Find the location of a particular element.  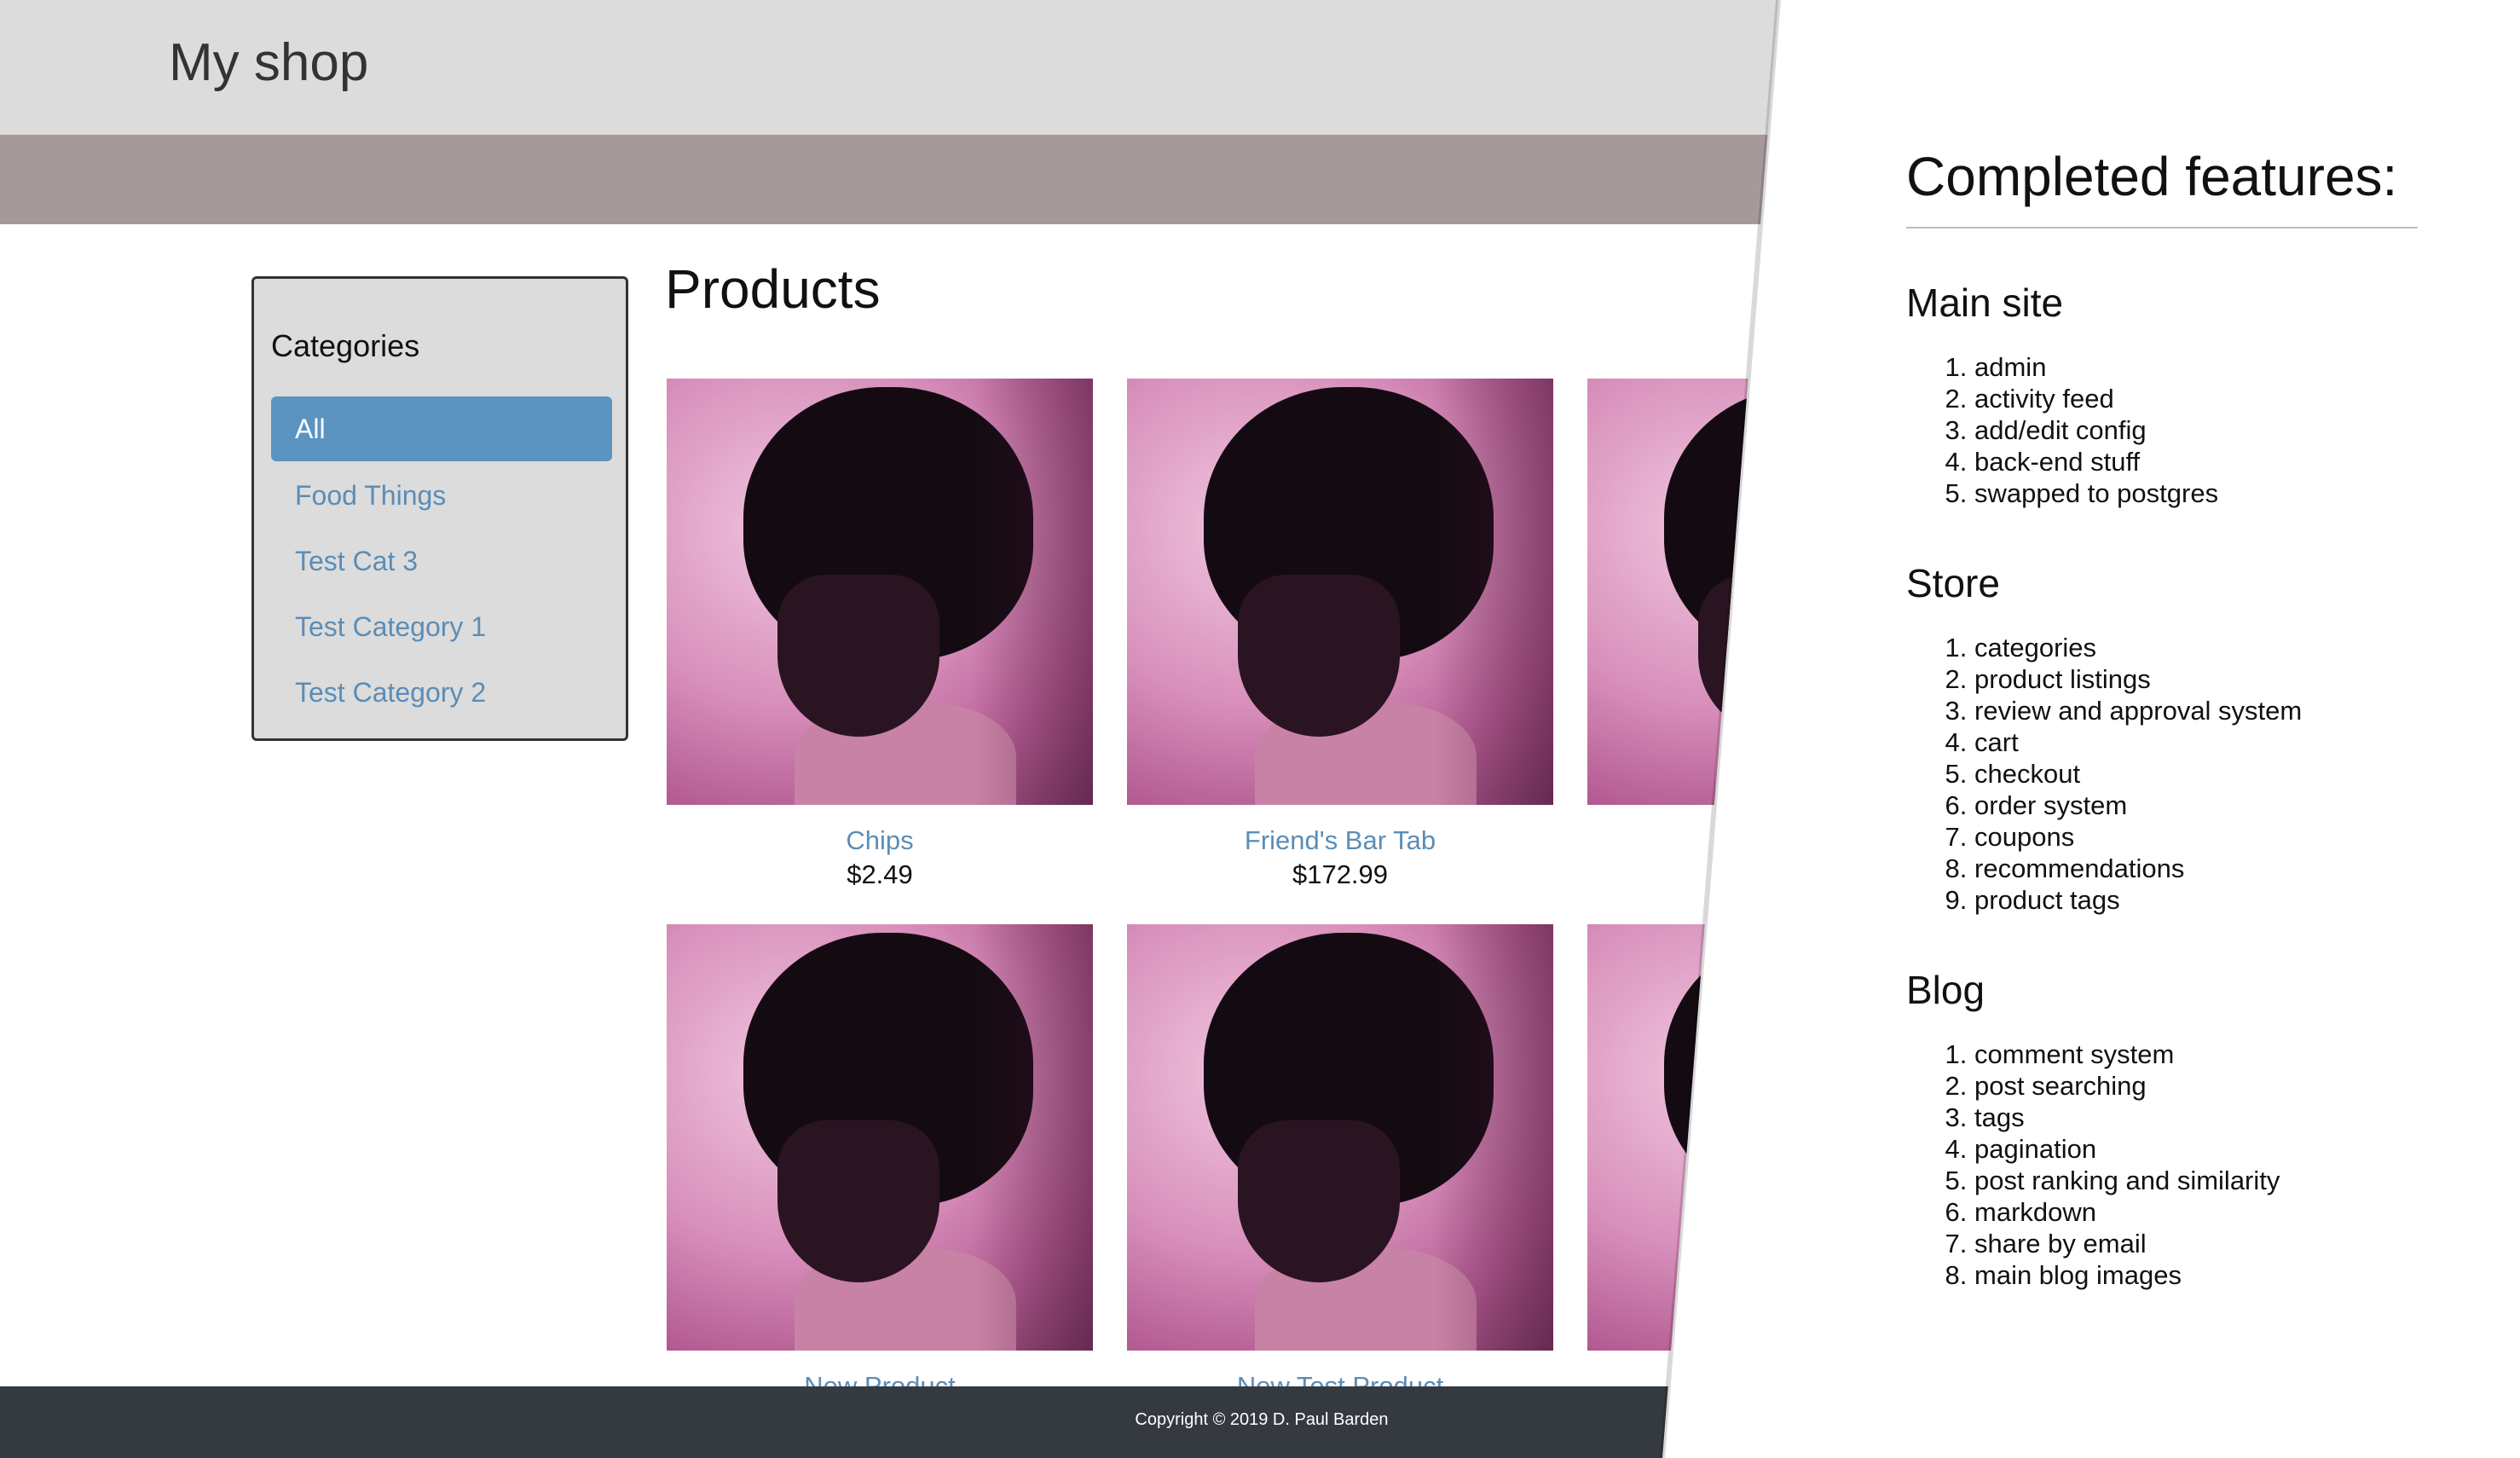

category-item-test-category-2: Test Category 2 is located at coordinates (442, 693).